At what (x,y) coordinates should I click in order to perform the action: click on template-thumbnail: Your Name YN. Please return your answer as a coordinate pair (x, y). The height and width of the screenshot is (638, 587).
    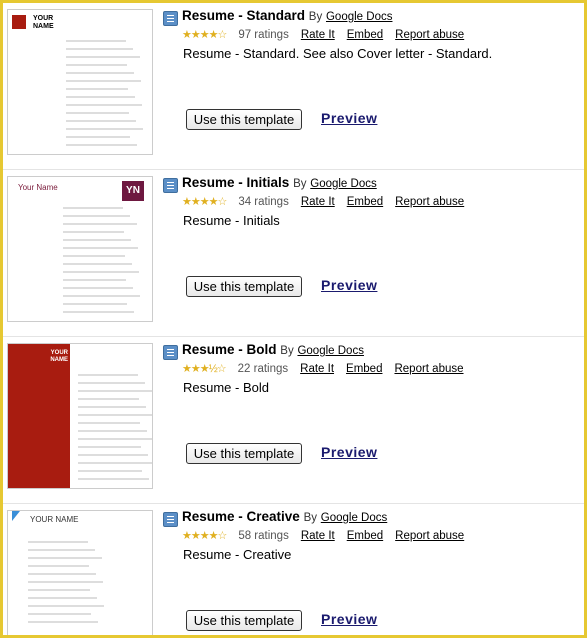
    Looking at the image, I should click on (80, 249).